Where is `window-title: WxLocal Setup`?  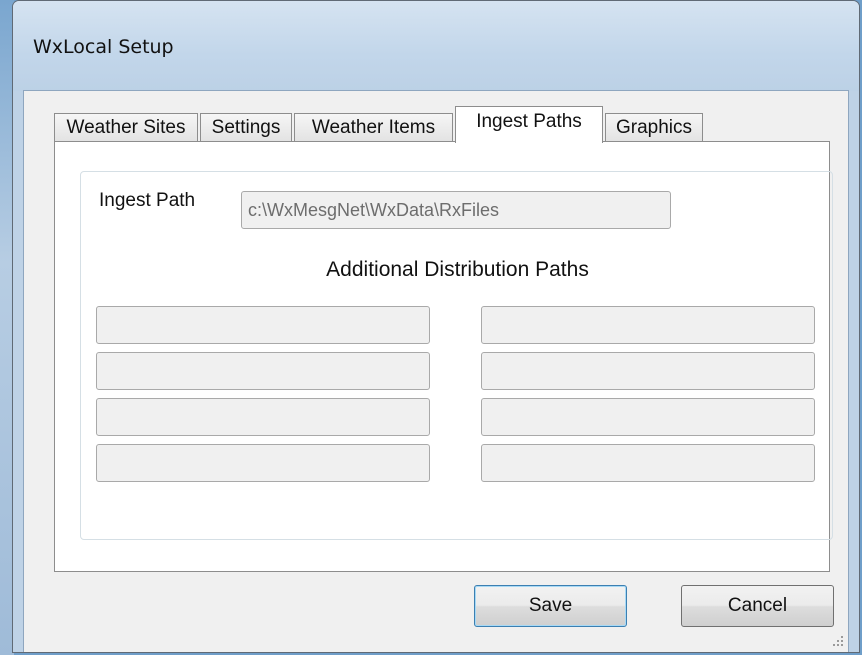
window-title: WxLocal Setup is located at coordinates (103, 47).